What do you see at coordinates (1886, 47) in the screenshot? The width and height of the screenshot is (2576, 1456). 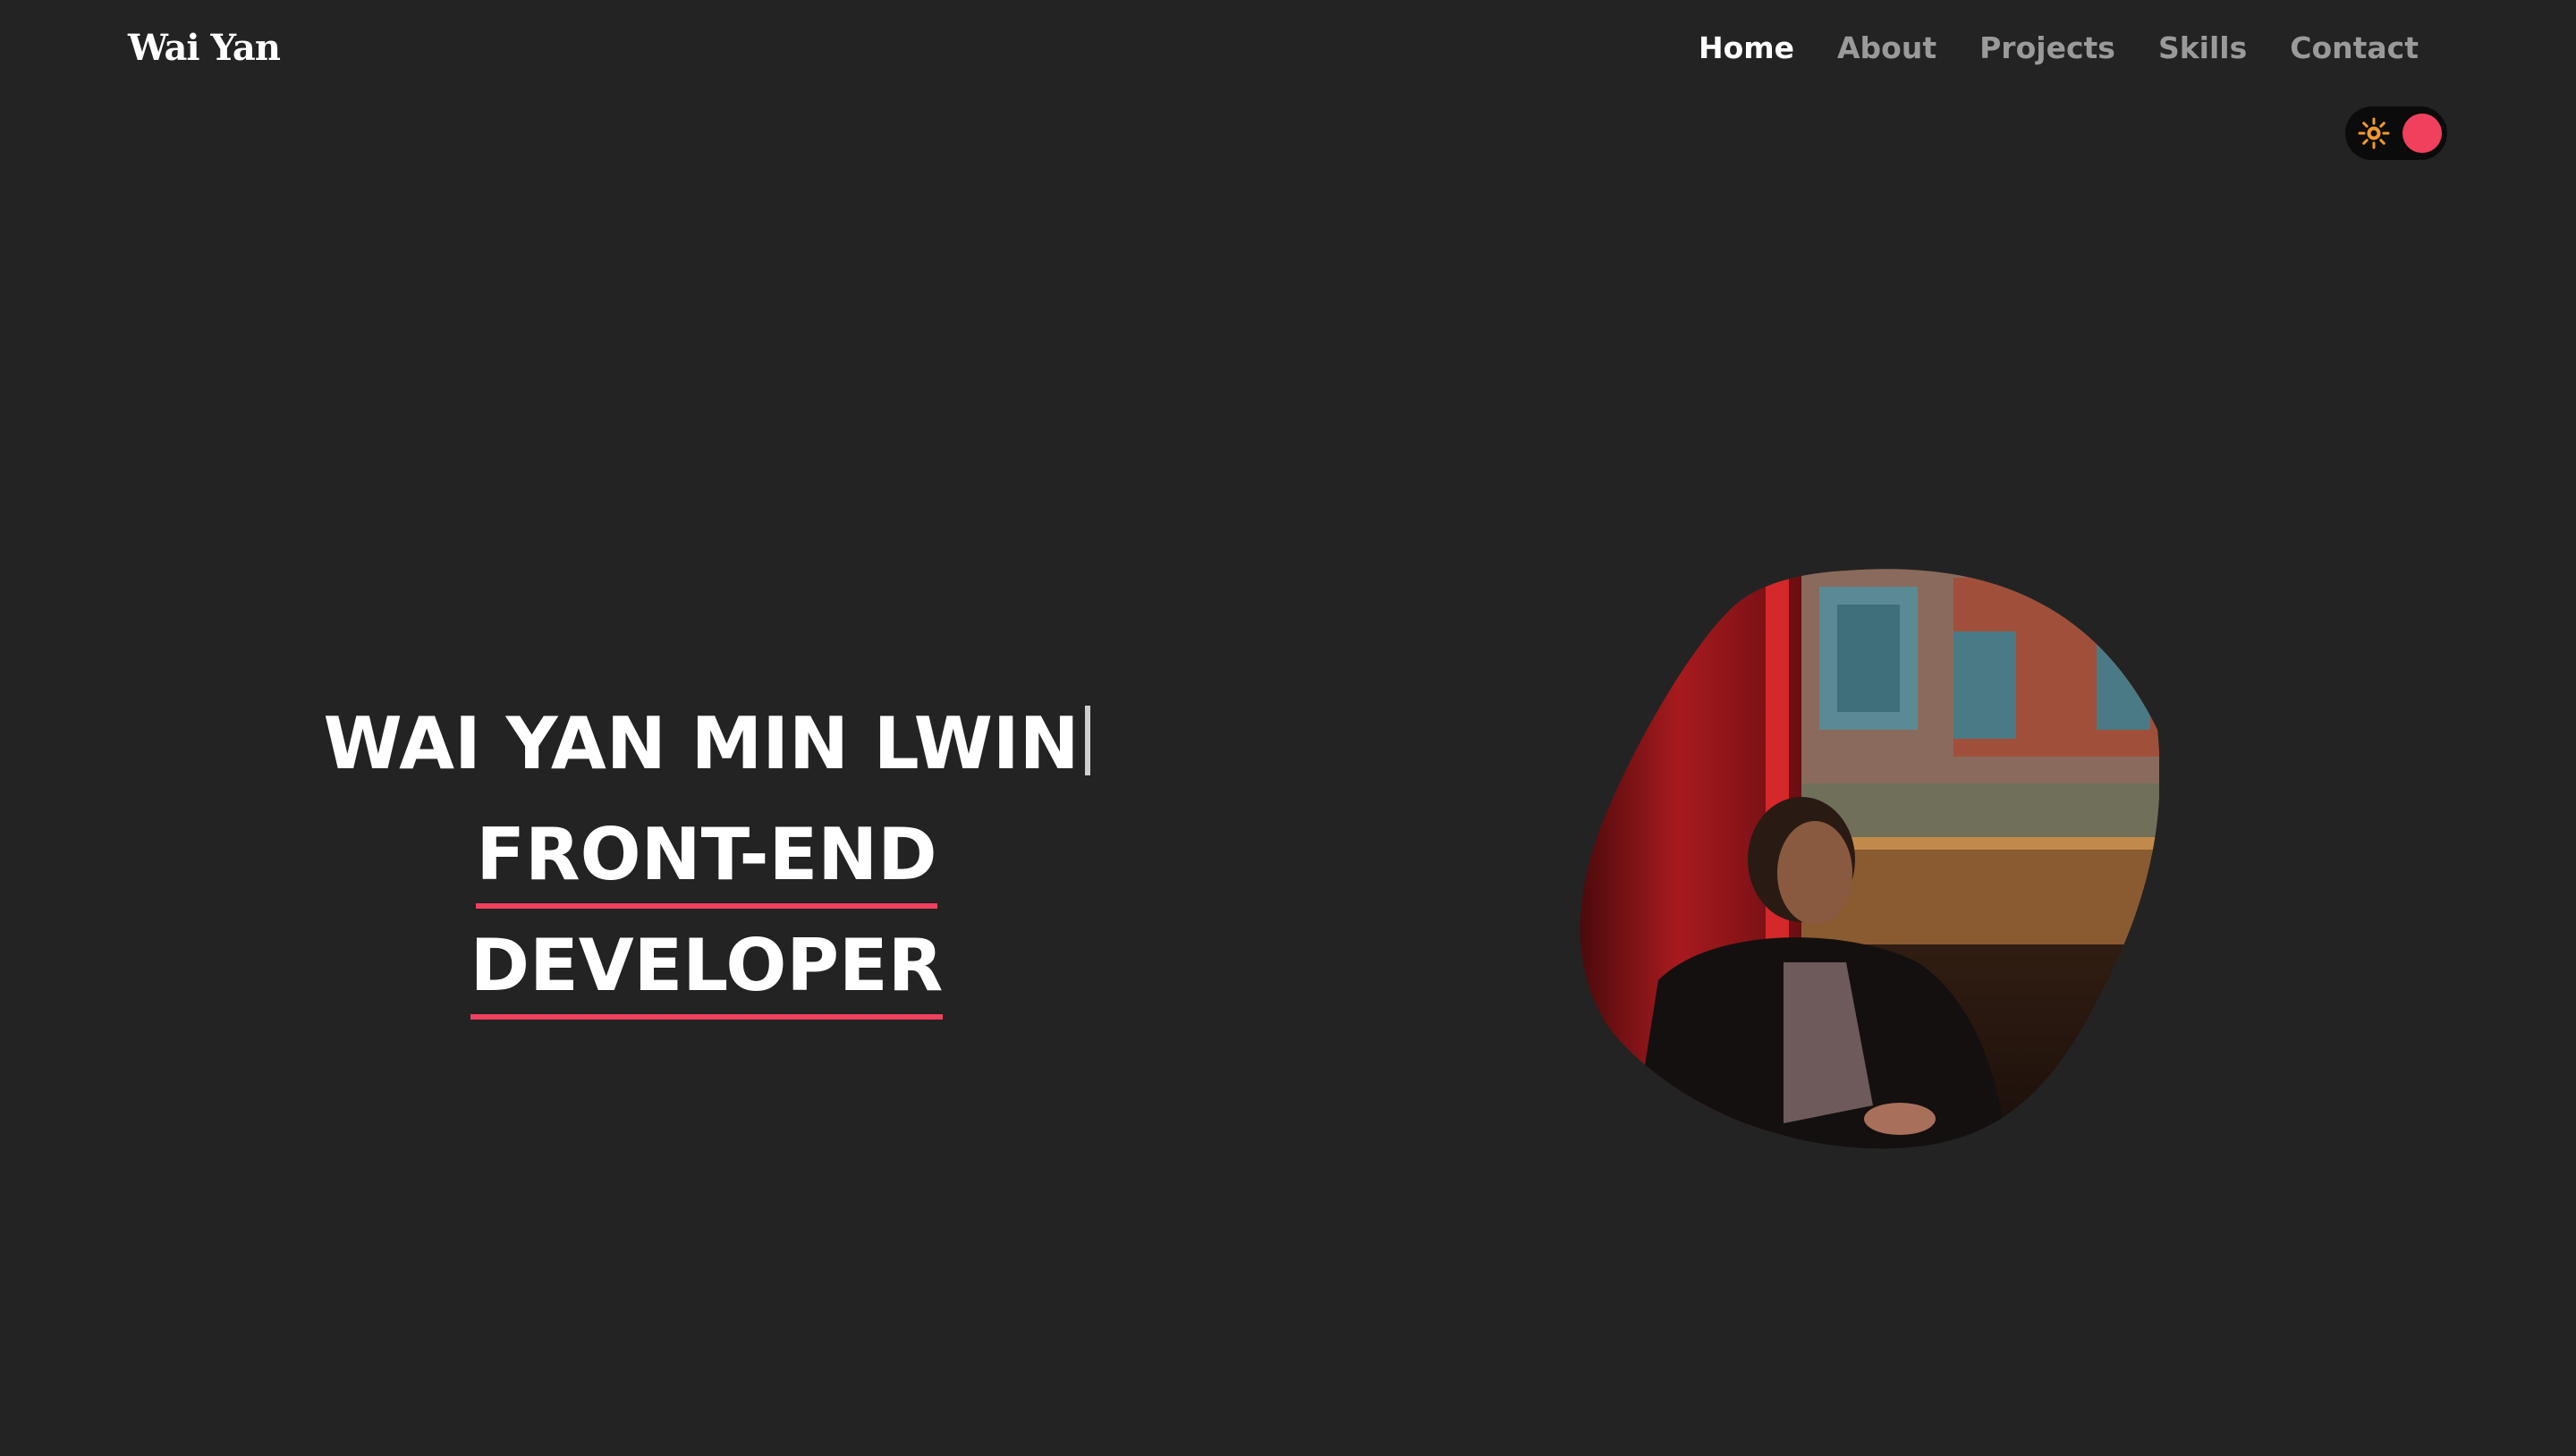 I see `nav-about: About` at bounding box center [1886, 47].